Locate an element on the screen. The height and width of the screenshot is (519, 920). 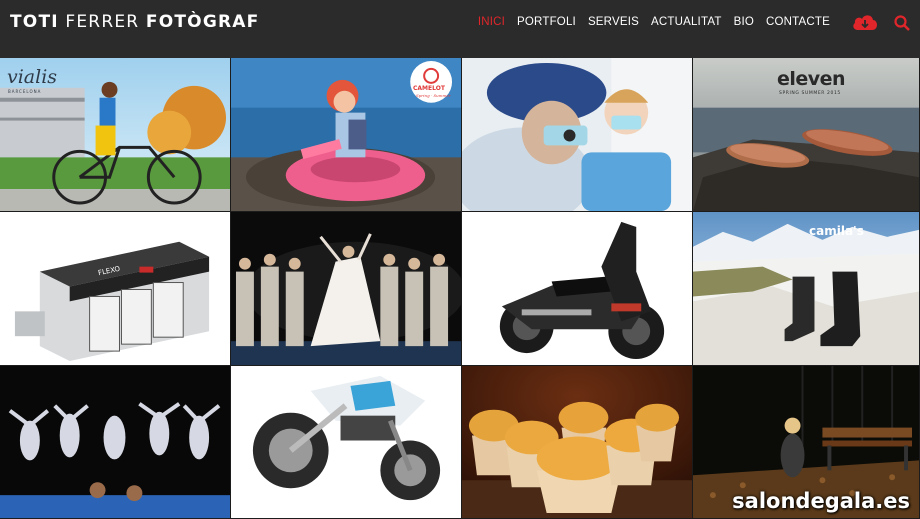
motocross-image is located at coordinates (346, 442).